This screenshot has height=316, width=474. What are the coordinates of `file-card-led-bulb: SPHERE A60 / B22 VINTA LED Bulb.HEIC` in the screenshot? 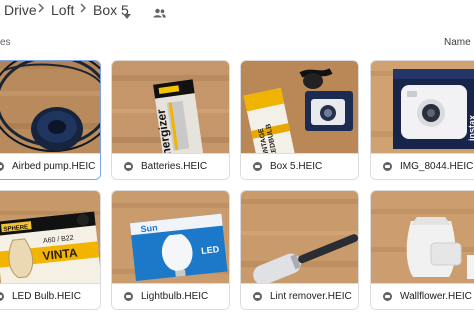 It's located at (50, 250).